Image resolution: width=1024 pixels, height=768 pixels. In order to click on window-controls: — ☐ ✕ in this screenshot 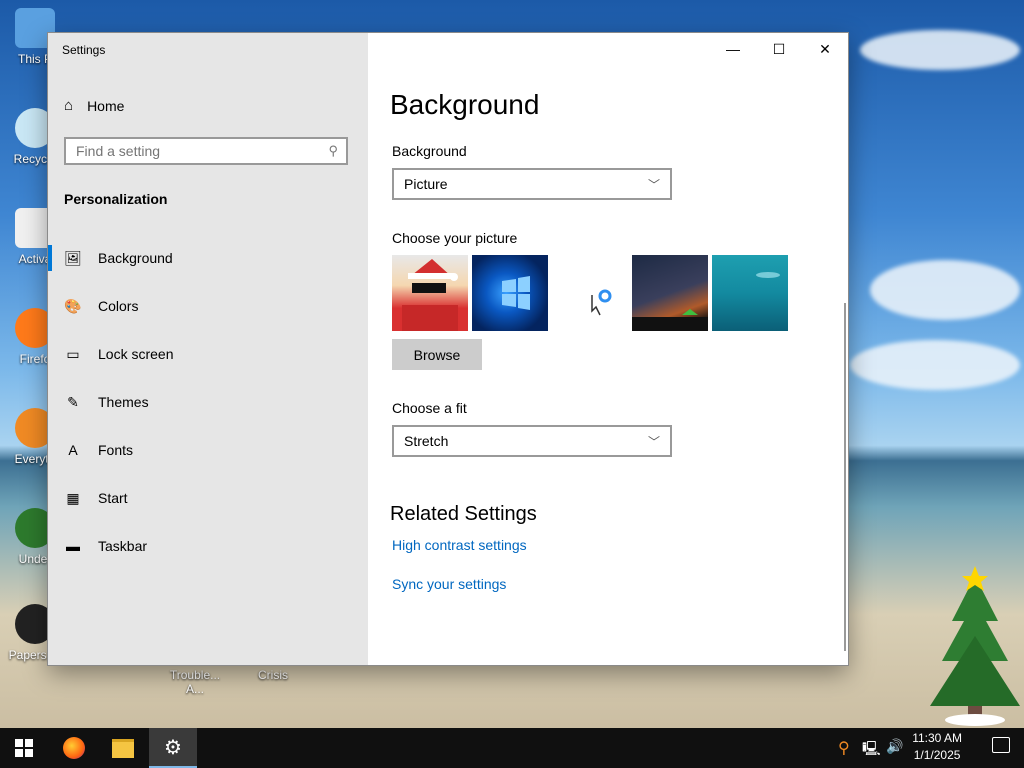, I will do `click(779, 49)`.